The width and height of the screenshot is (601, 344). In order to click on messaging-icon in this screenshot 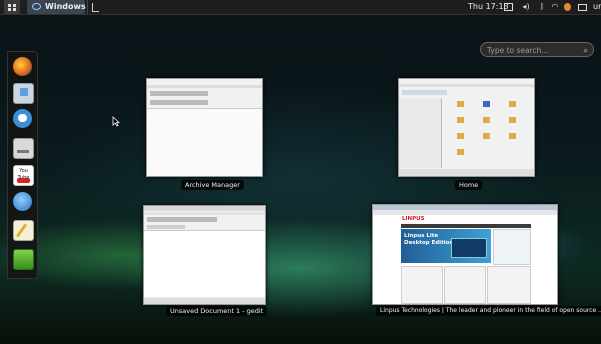, I will do `click(22, 201)`.